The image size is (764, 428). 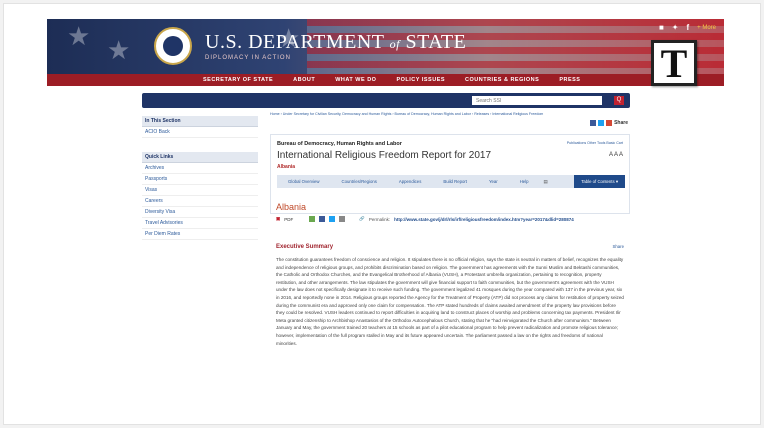 I want to click on facebook-icon, so click(x=322, y=219).